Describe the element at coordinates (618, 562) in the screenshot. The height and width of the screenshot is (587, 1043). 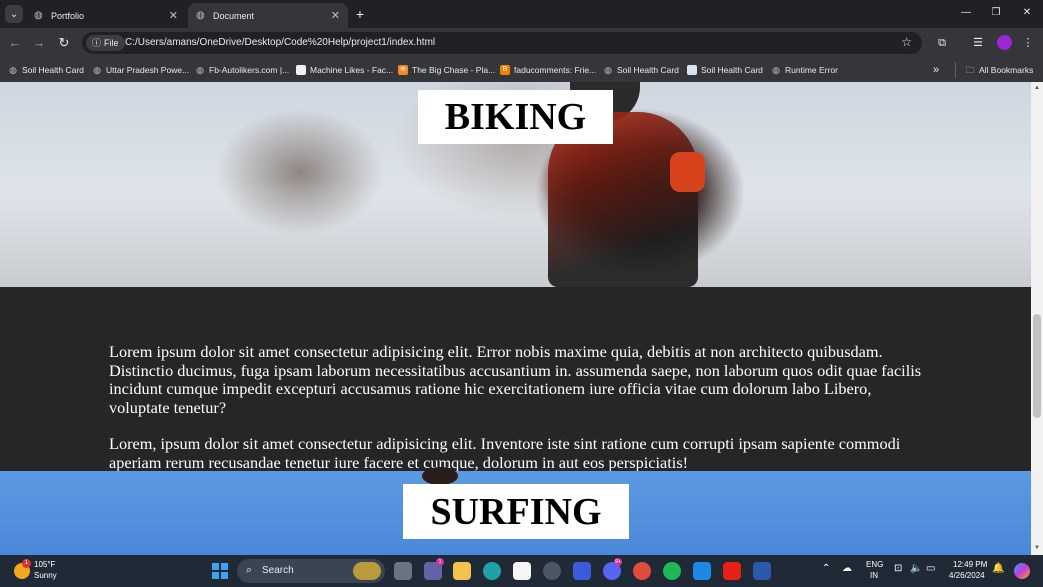
I see `discord-badge: 9+` at that location.